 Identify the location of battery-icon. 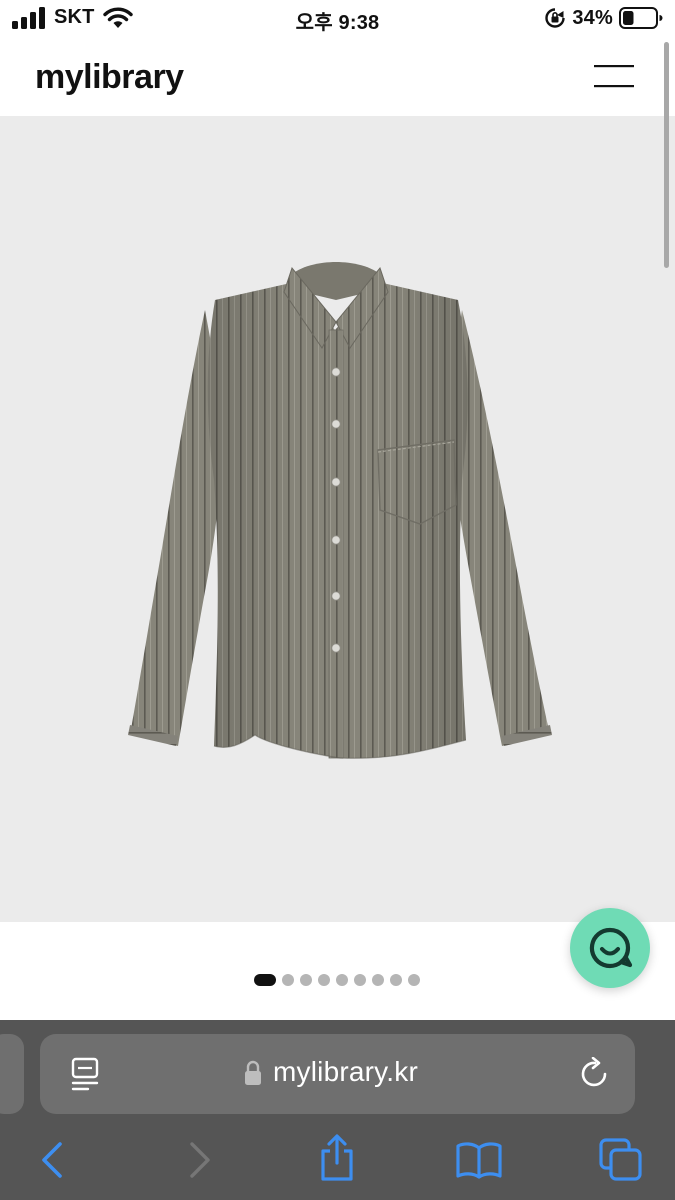
(641, 18).